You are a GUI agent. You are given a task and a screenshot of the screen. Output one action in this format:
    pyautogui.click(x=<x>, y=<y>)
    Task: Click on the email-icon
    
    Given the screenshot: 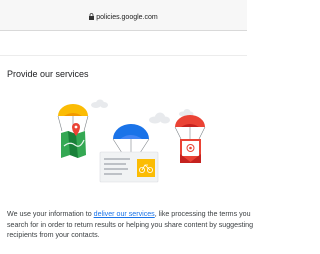 What is the action you would take?
    pyautogui.click(x=190, y=151)
    